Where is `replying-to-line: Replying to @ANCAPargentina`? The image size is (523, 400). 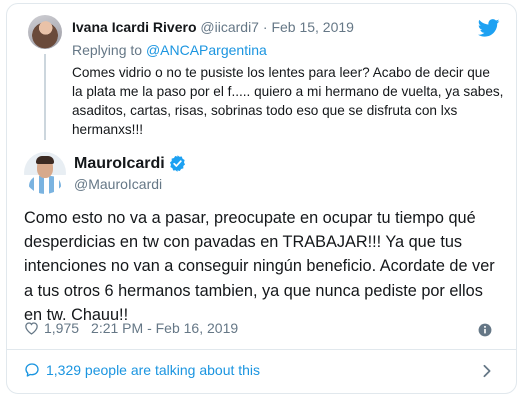 replying-to-line: Replying to @ANCAPargentina is located at coordinates (169, 50).